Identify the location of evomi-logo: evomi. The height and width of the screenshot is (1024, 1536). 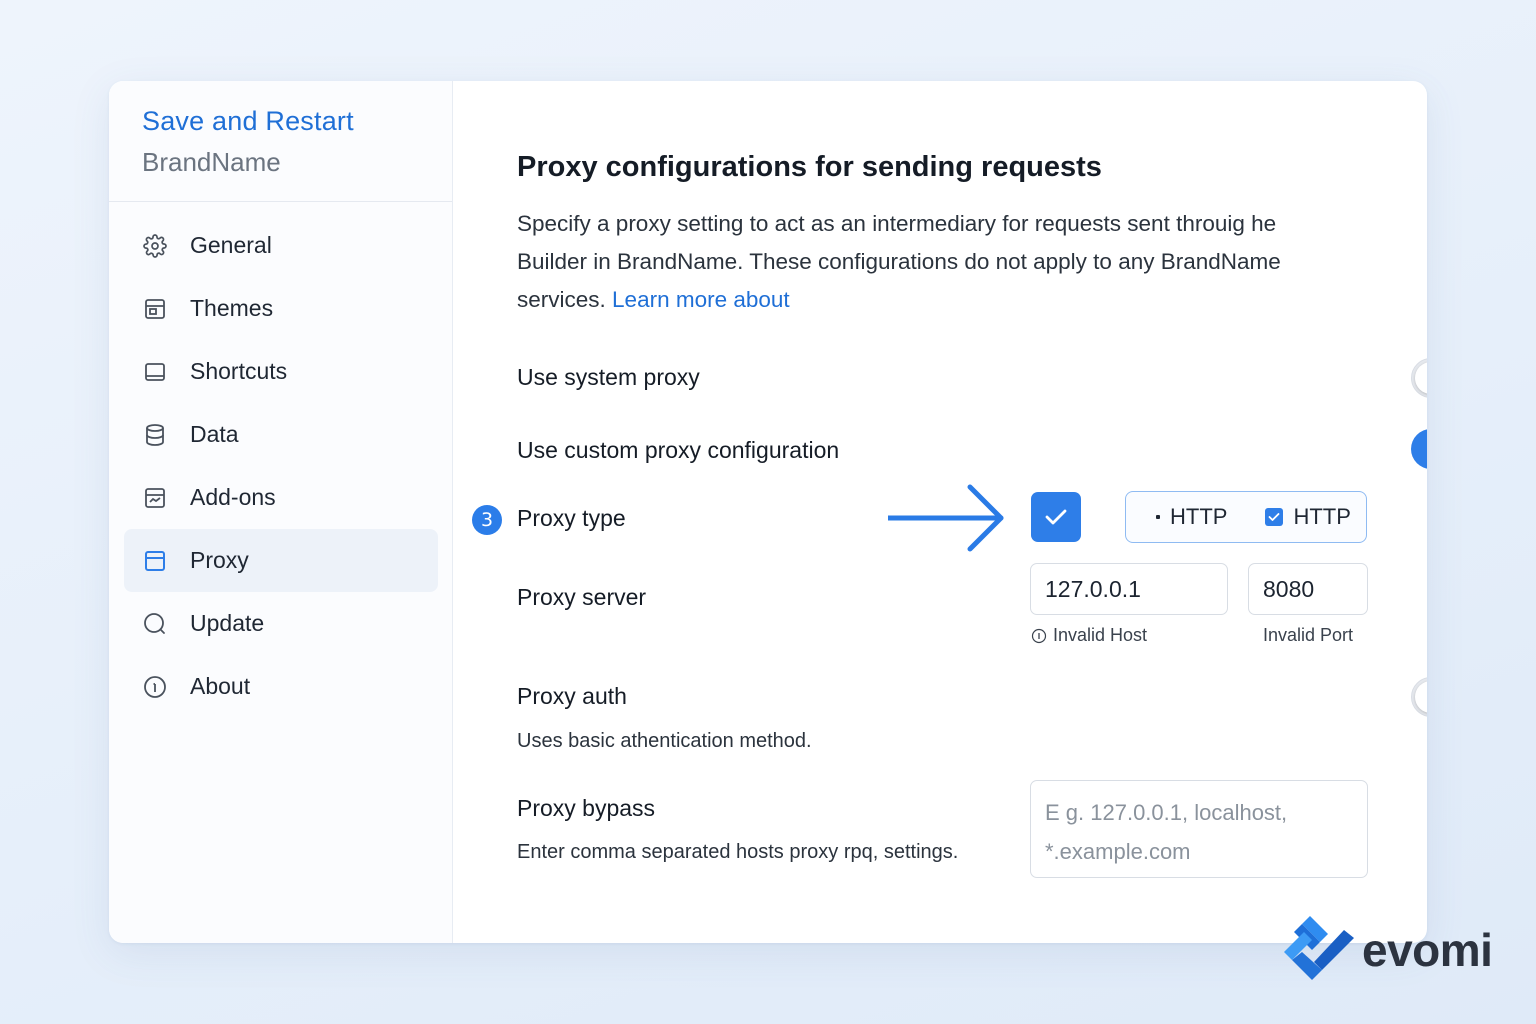
(1387, 950).